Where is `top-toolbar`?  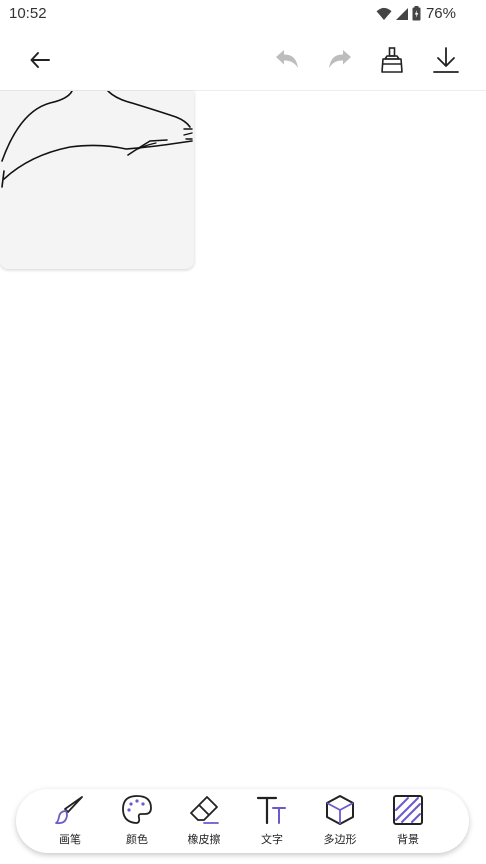 top-toolbar is located at coordinates (243, 59).